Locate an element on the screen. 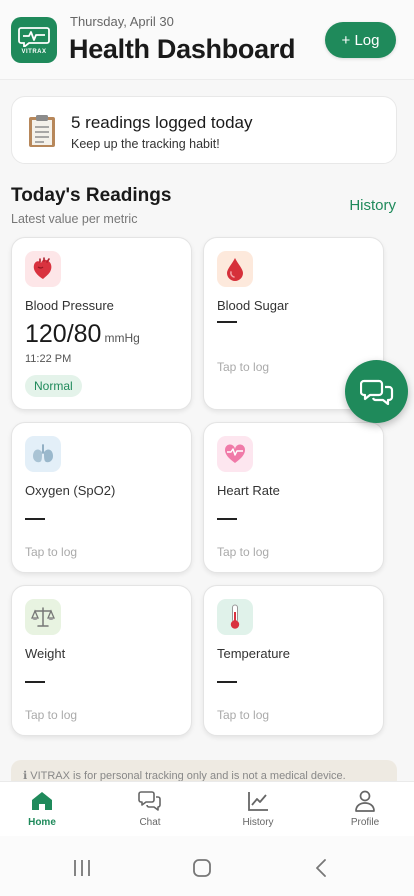  current-date: Thursday, April 30 is located at coordinates (122, 21).